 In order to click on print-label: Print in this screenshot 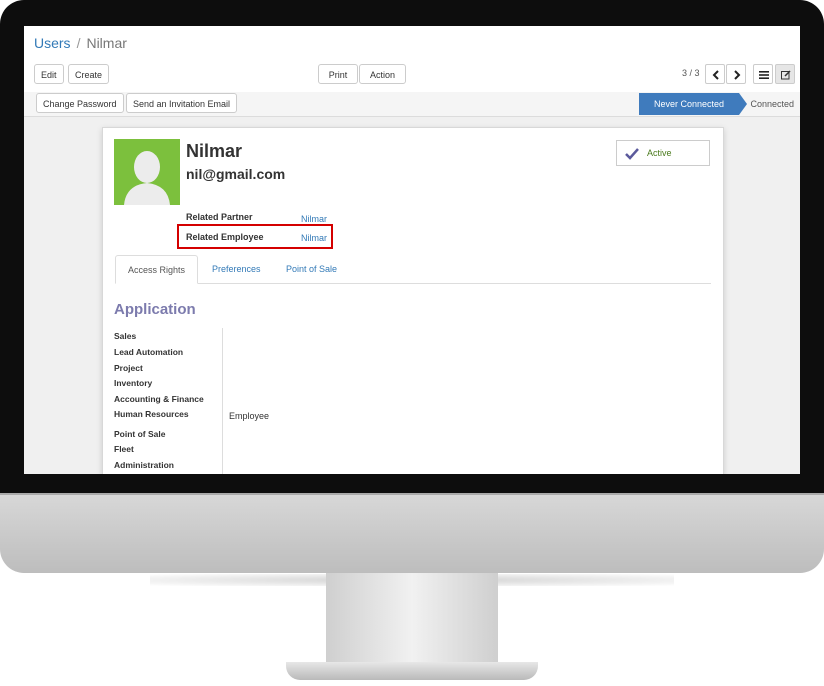, I will do `click(338, 75)`.